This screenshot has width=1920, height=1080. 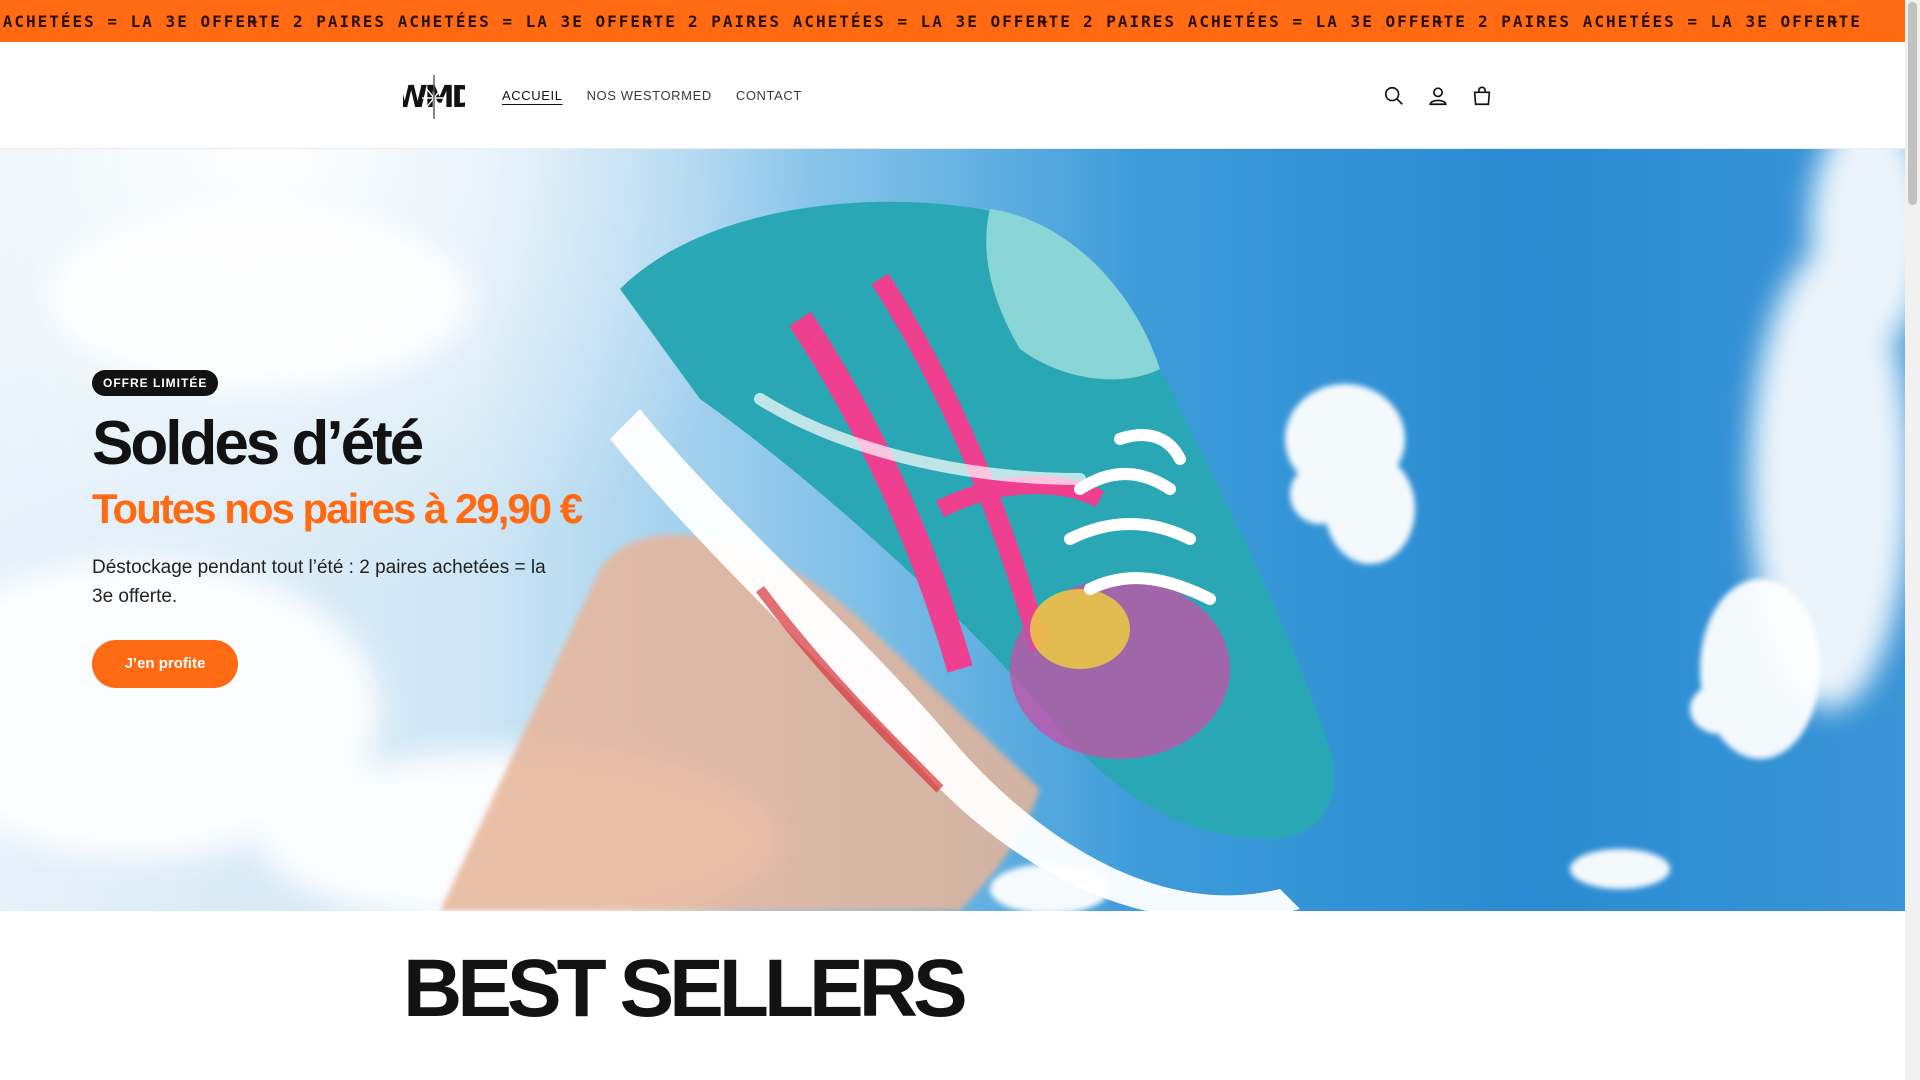 I want to click on hero-title: Soldes d’été, so click(x=258, y=443).